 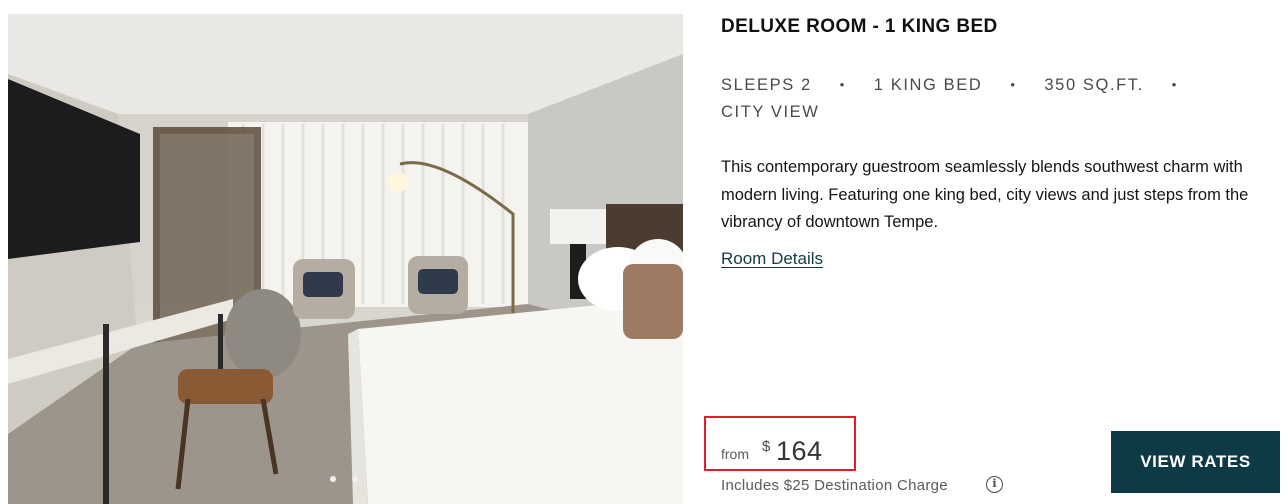 What do you see at coordinates (770, 112) in the screenshot?
I see `feature-view: CITY VIEW` at bounding box center [770, 112].